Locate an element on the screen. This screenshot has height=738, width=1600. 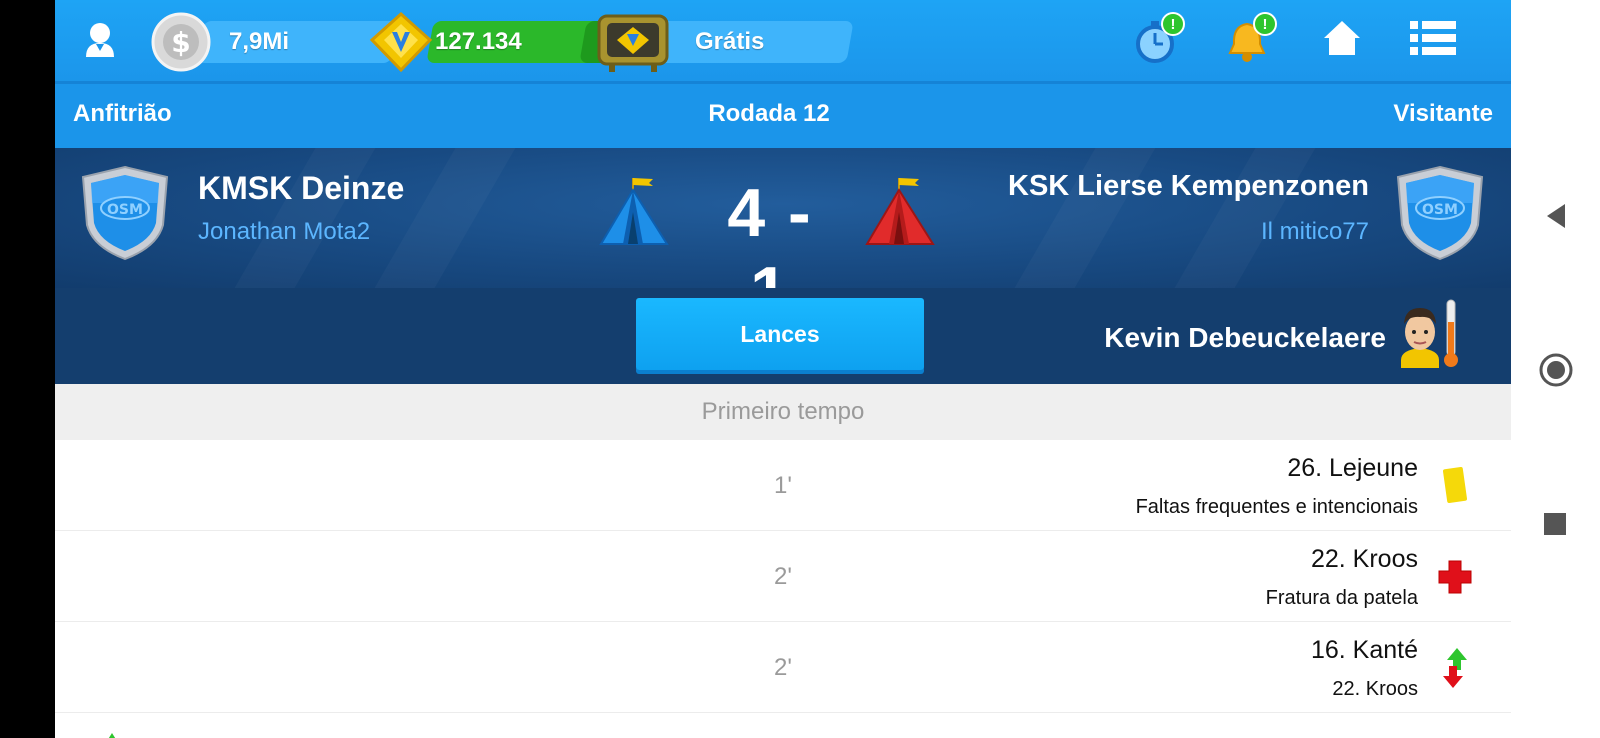
action-bar: Lances Kevin Debeuckelaere is located at coordinates (783, 336).